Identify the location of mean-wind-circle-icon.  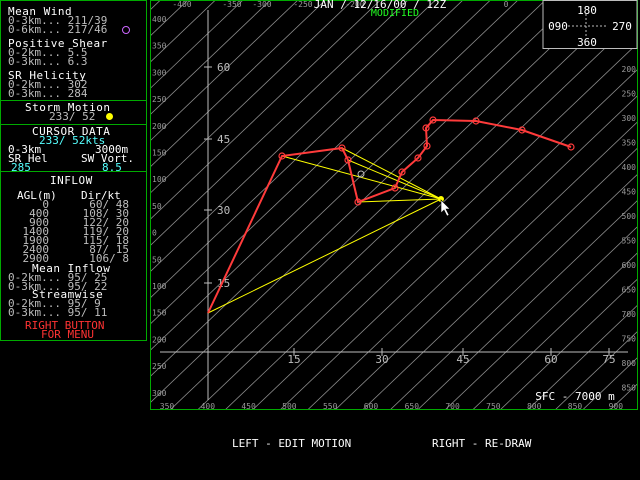
(126, 30).